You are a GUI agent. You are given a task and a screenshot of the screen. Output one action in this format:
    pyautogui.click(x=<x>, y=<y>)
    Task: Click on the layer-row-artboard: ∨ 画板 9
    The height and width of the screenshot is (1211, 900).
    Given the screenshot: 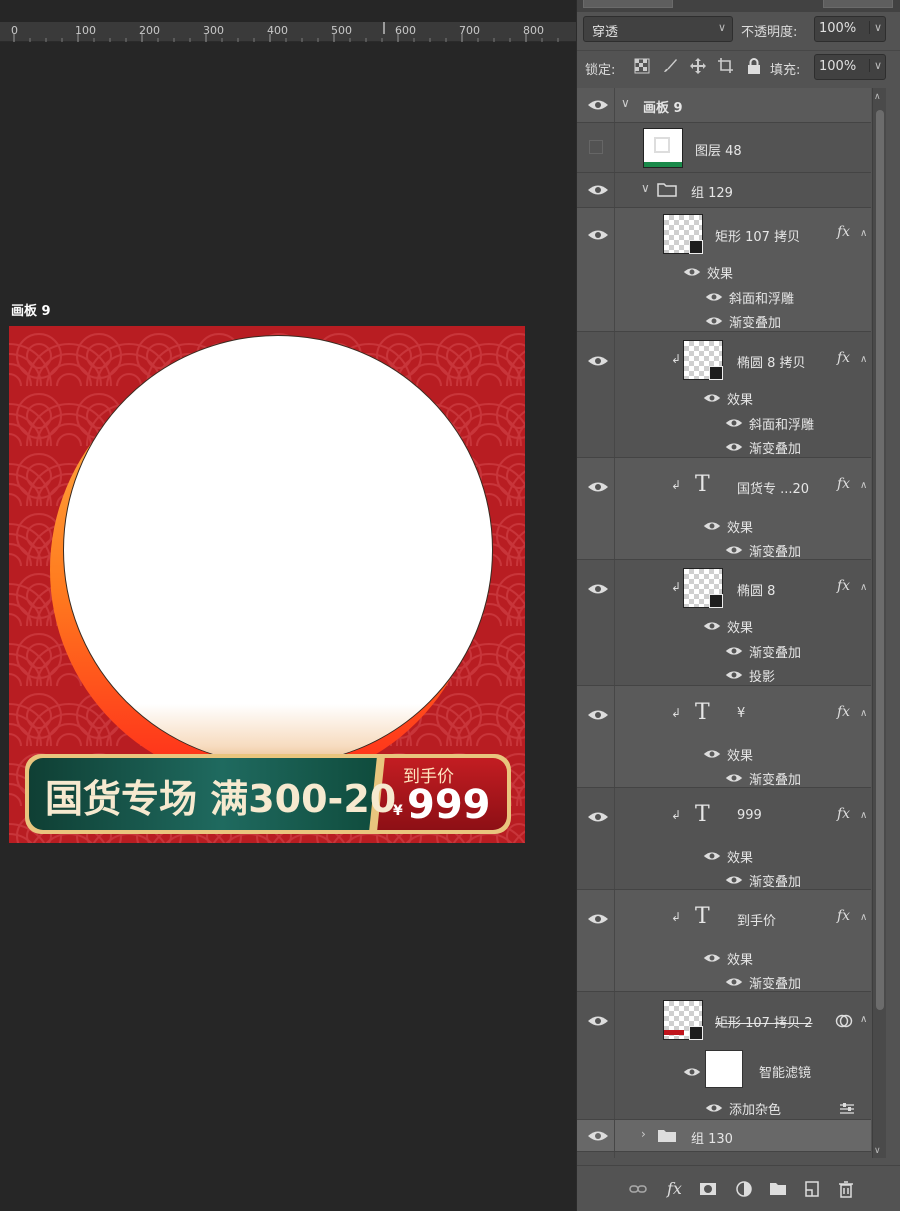 What is the action you would take?
    pyautogui.click(x=724, y=105)
    